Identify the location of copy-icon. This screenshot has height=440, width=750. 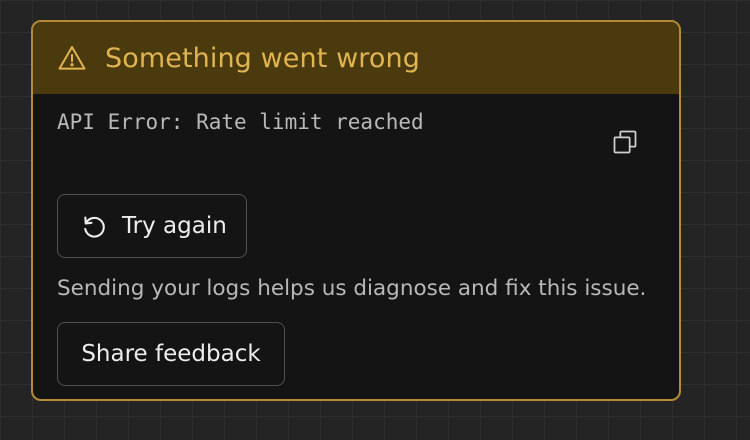
(625, 144).